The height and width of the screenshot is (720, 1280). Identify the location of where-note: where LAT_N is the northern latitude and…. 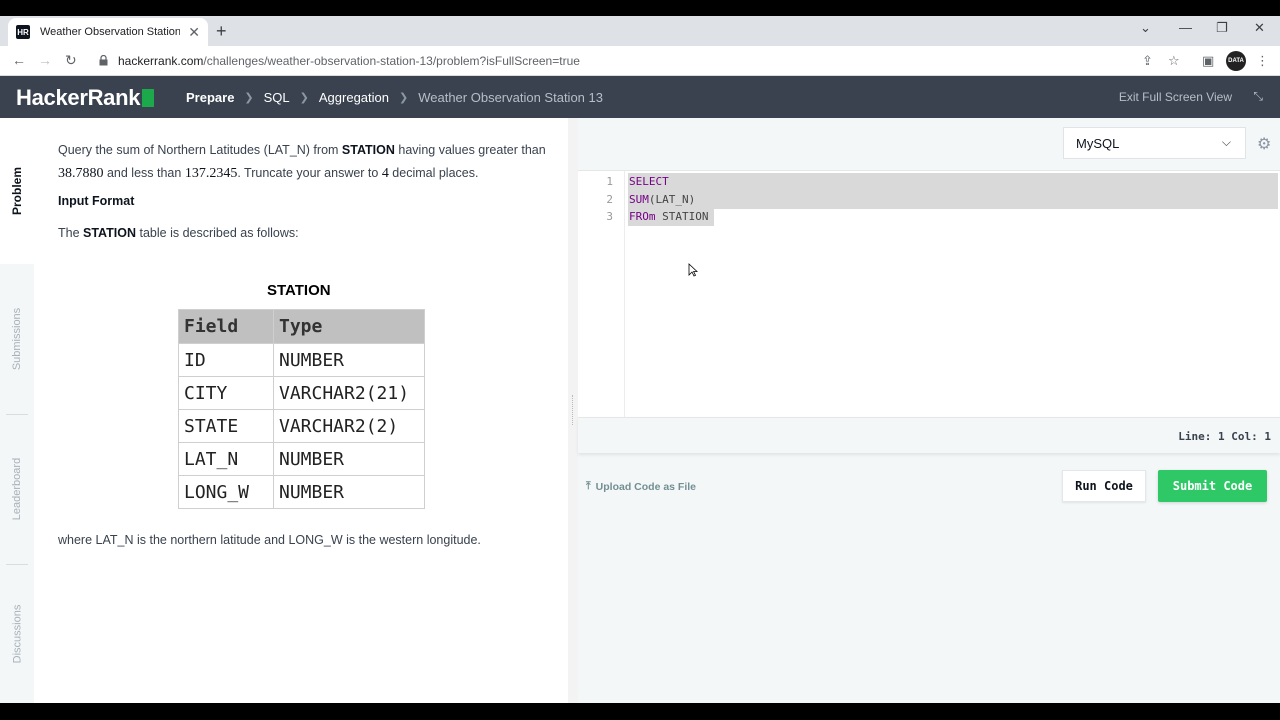
(269, 540).